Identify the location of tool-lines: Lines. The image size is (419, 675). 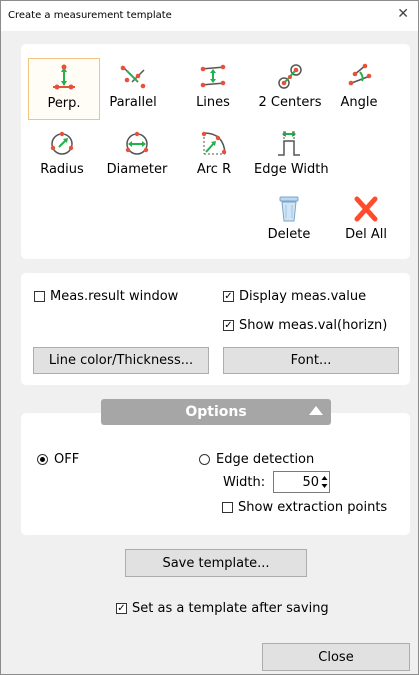
(213, 88).